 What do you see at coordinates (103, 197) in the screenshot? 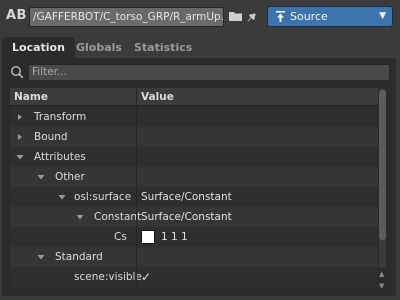
I see `row-name: osl:surface` at bounding box center [103, 197].